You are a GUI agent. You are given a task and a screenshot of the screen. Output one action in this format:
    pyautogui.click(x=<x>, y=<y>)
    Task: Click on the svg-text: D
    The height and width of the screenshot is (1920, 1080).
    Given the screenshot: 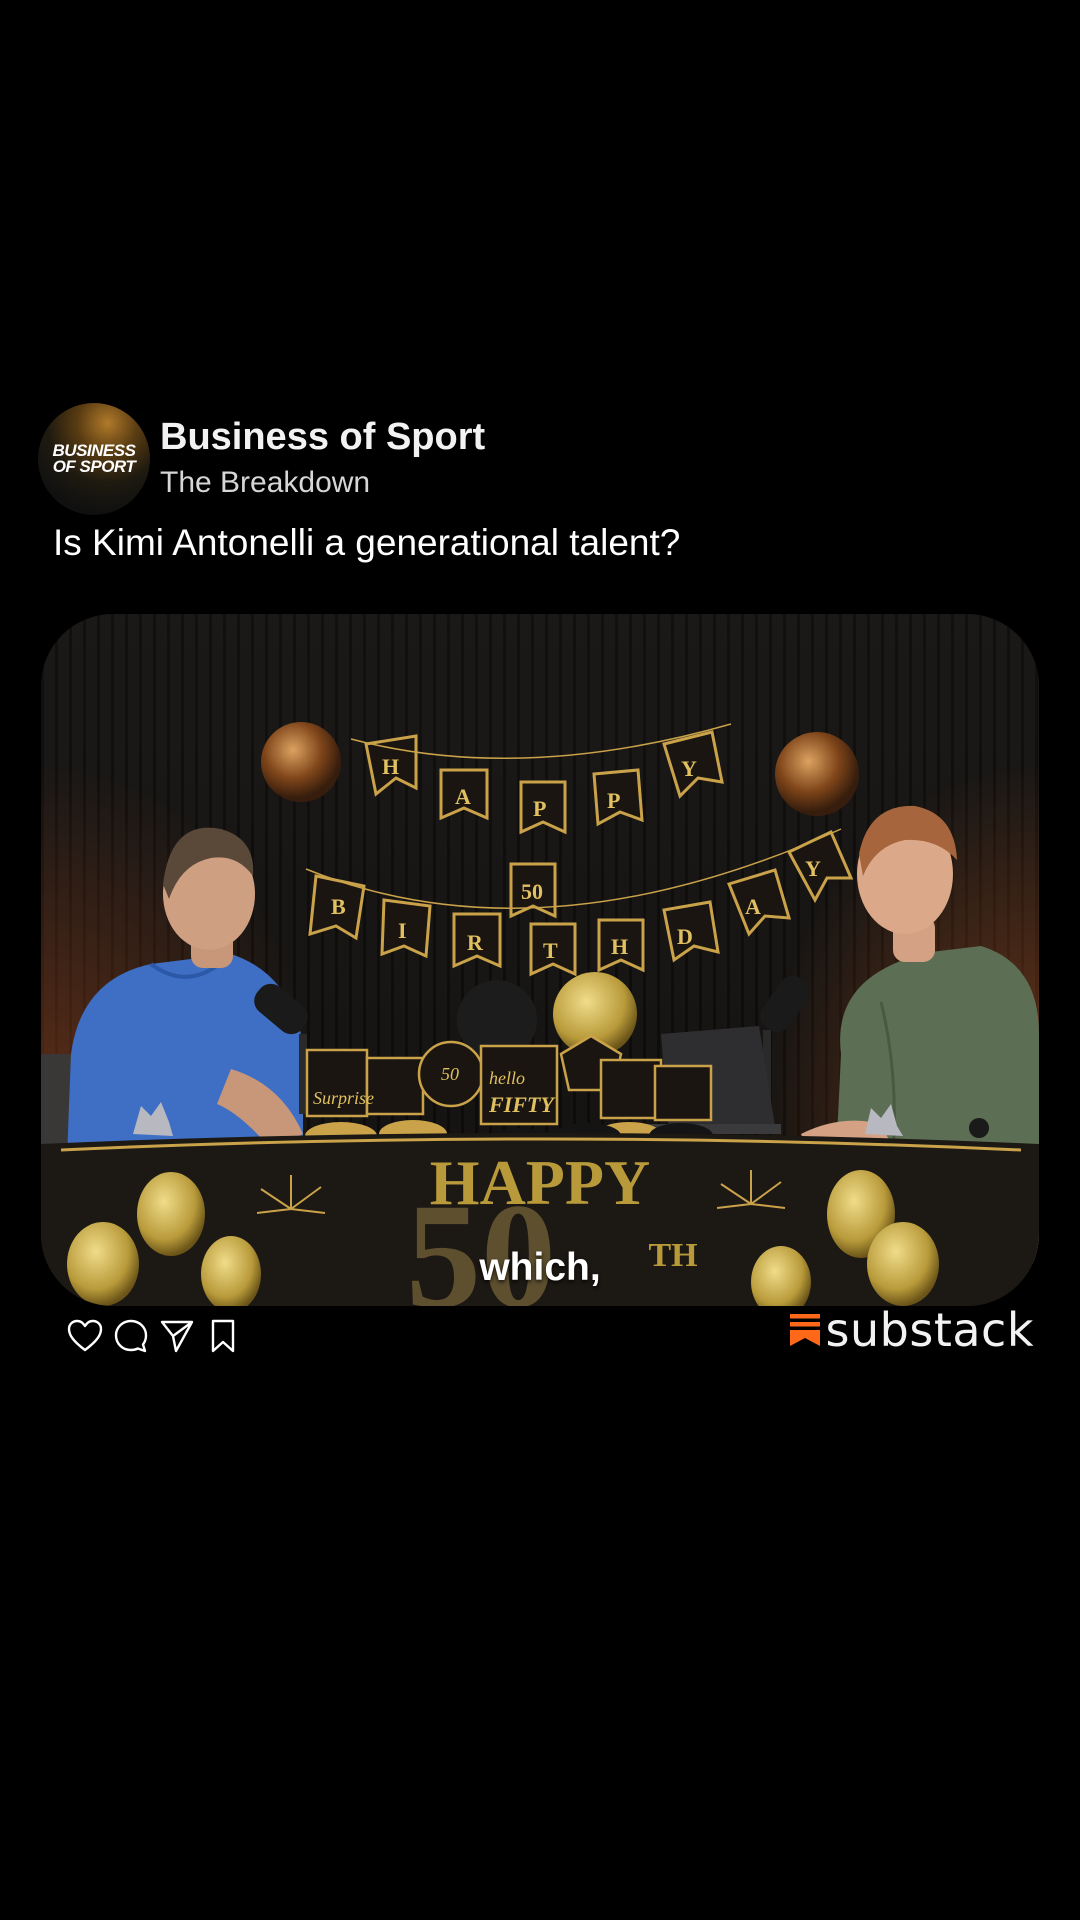 What is the action you would take?
    pyautogui.click(x=685, y=936)
    